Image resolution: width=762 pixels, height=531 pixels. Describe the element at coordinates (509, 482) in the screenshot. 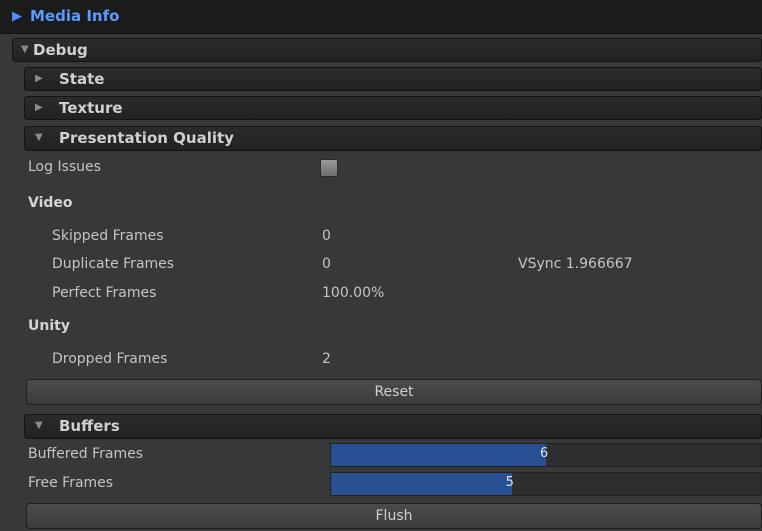

I see `free-frames-value: 5` at that location.